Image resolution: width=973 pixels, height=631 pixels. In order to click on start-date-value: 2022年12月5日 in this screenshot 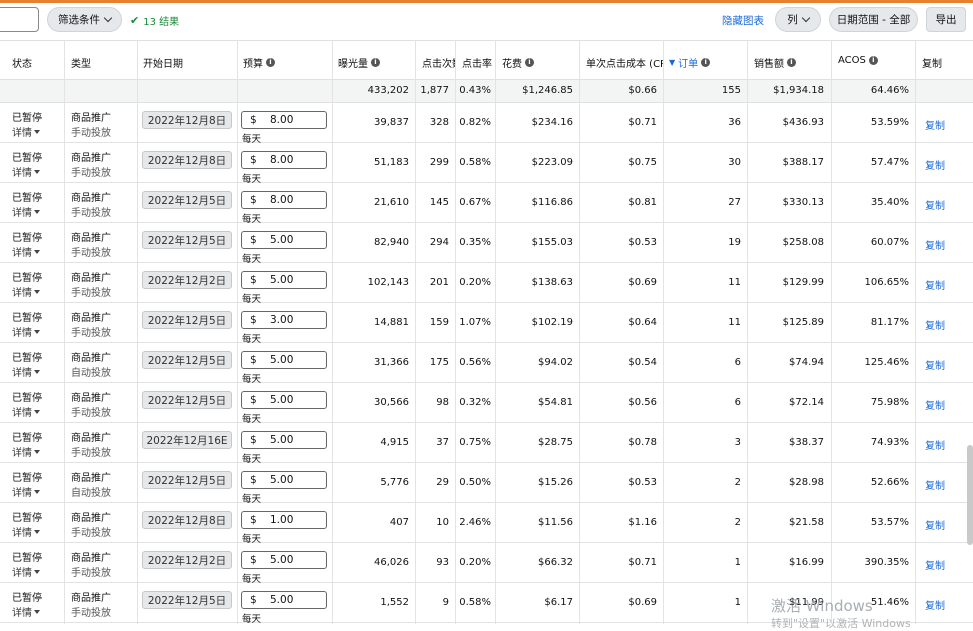, I will do `click(187, 240)`.